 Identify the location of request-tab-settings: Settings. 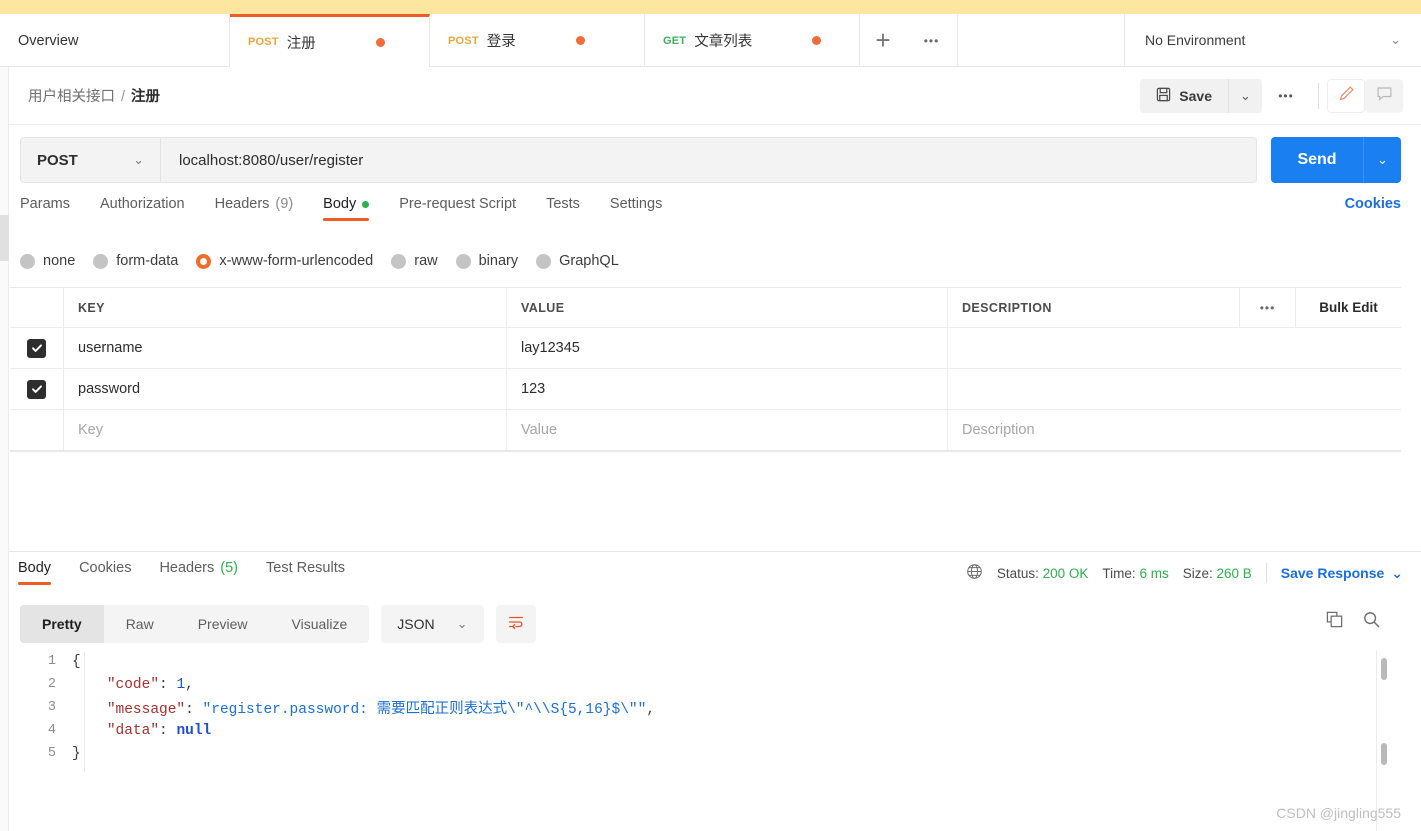
(636, 208).